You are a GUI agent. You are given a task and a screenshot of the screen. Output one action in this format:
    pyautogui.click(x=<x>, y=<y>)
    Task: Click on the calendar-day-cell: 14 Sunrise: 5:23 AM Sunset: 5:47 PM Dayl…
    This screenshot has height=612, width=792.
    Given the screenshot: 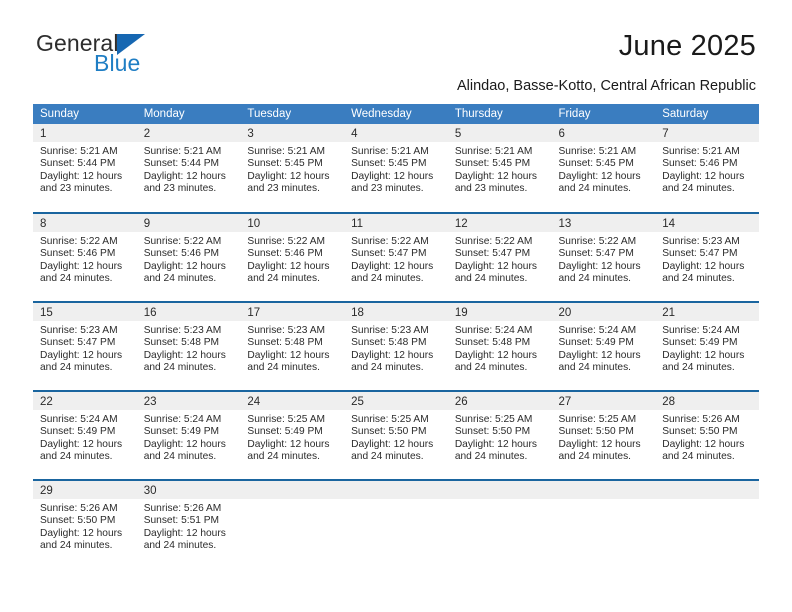 What is the action you would take?
    pyautogui.click(x=707, y=257)
    